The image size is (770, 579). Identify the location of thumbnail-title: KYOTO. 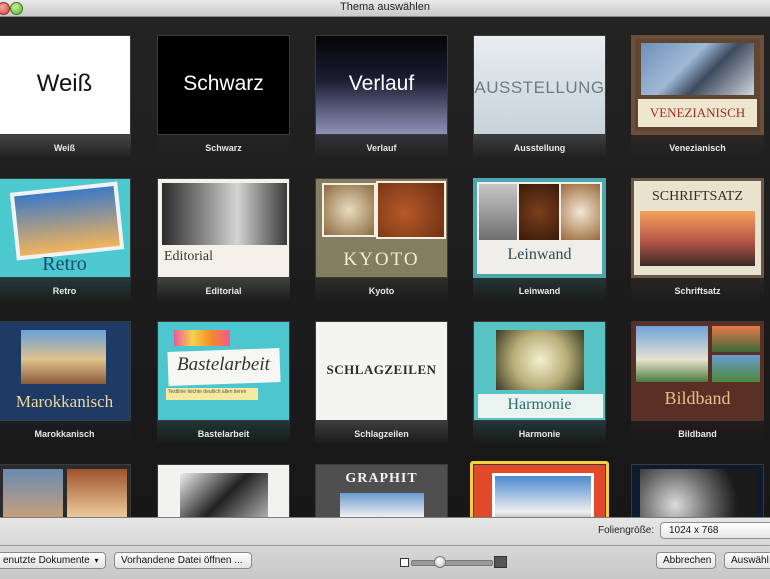
(381, 259).